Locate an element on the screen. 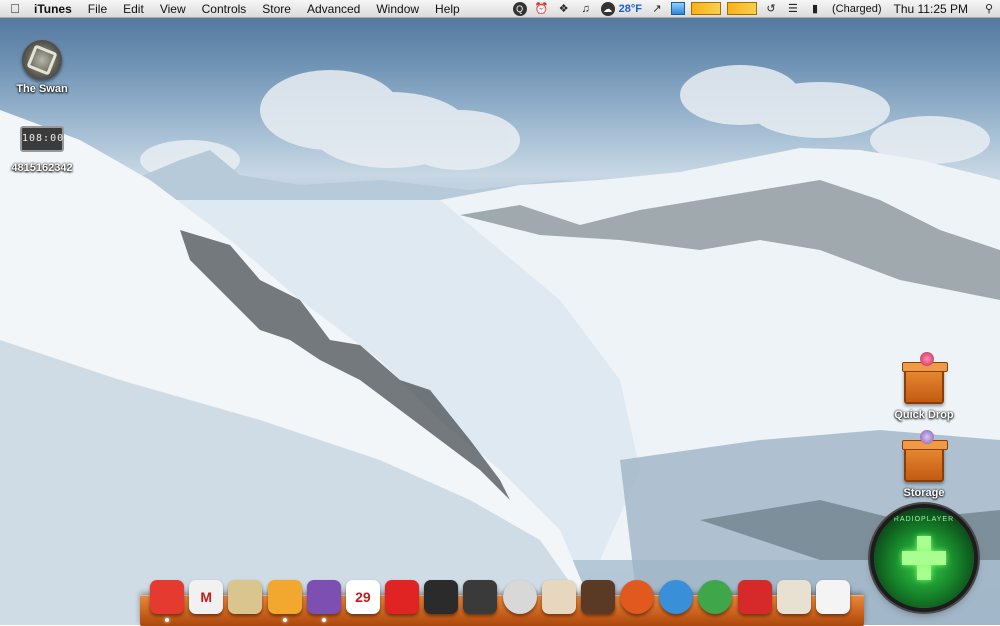 The width and height of the screenshot is (1000, 626). menu-advanced: Advanced is located at coordinates (333, 9).